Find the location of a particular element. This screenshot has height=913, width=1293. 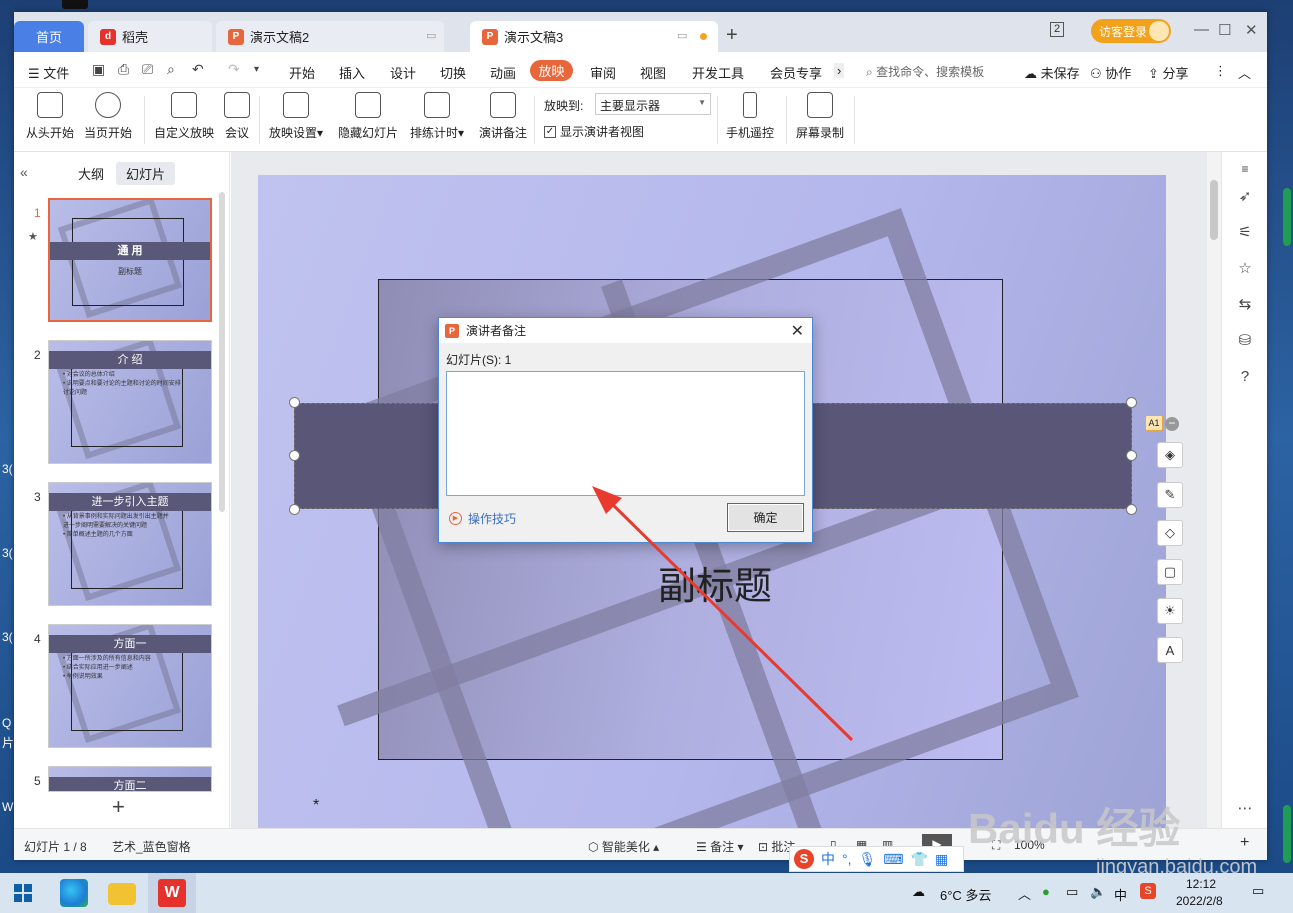

chevron-down-icon: ▾ is located at coordinates (256, 69).